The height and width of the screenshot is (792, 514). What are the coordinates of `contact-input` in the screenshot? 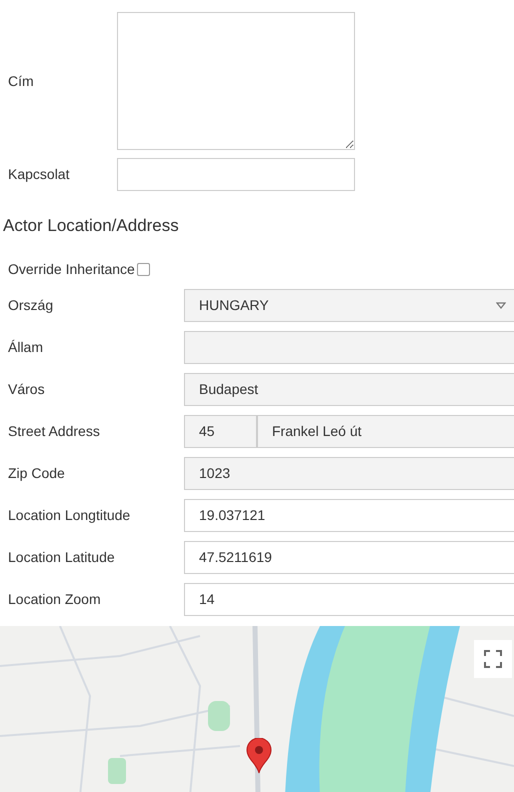 It's located at (236, 174).